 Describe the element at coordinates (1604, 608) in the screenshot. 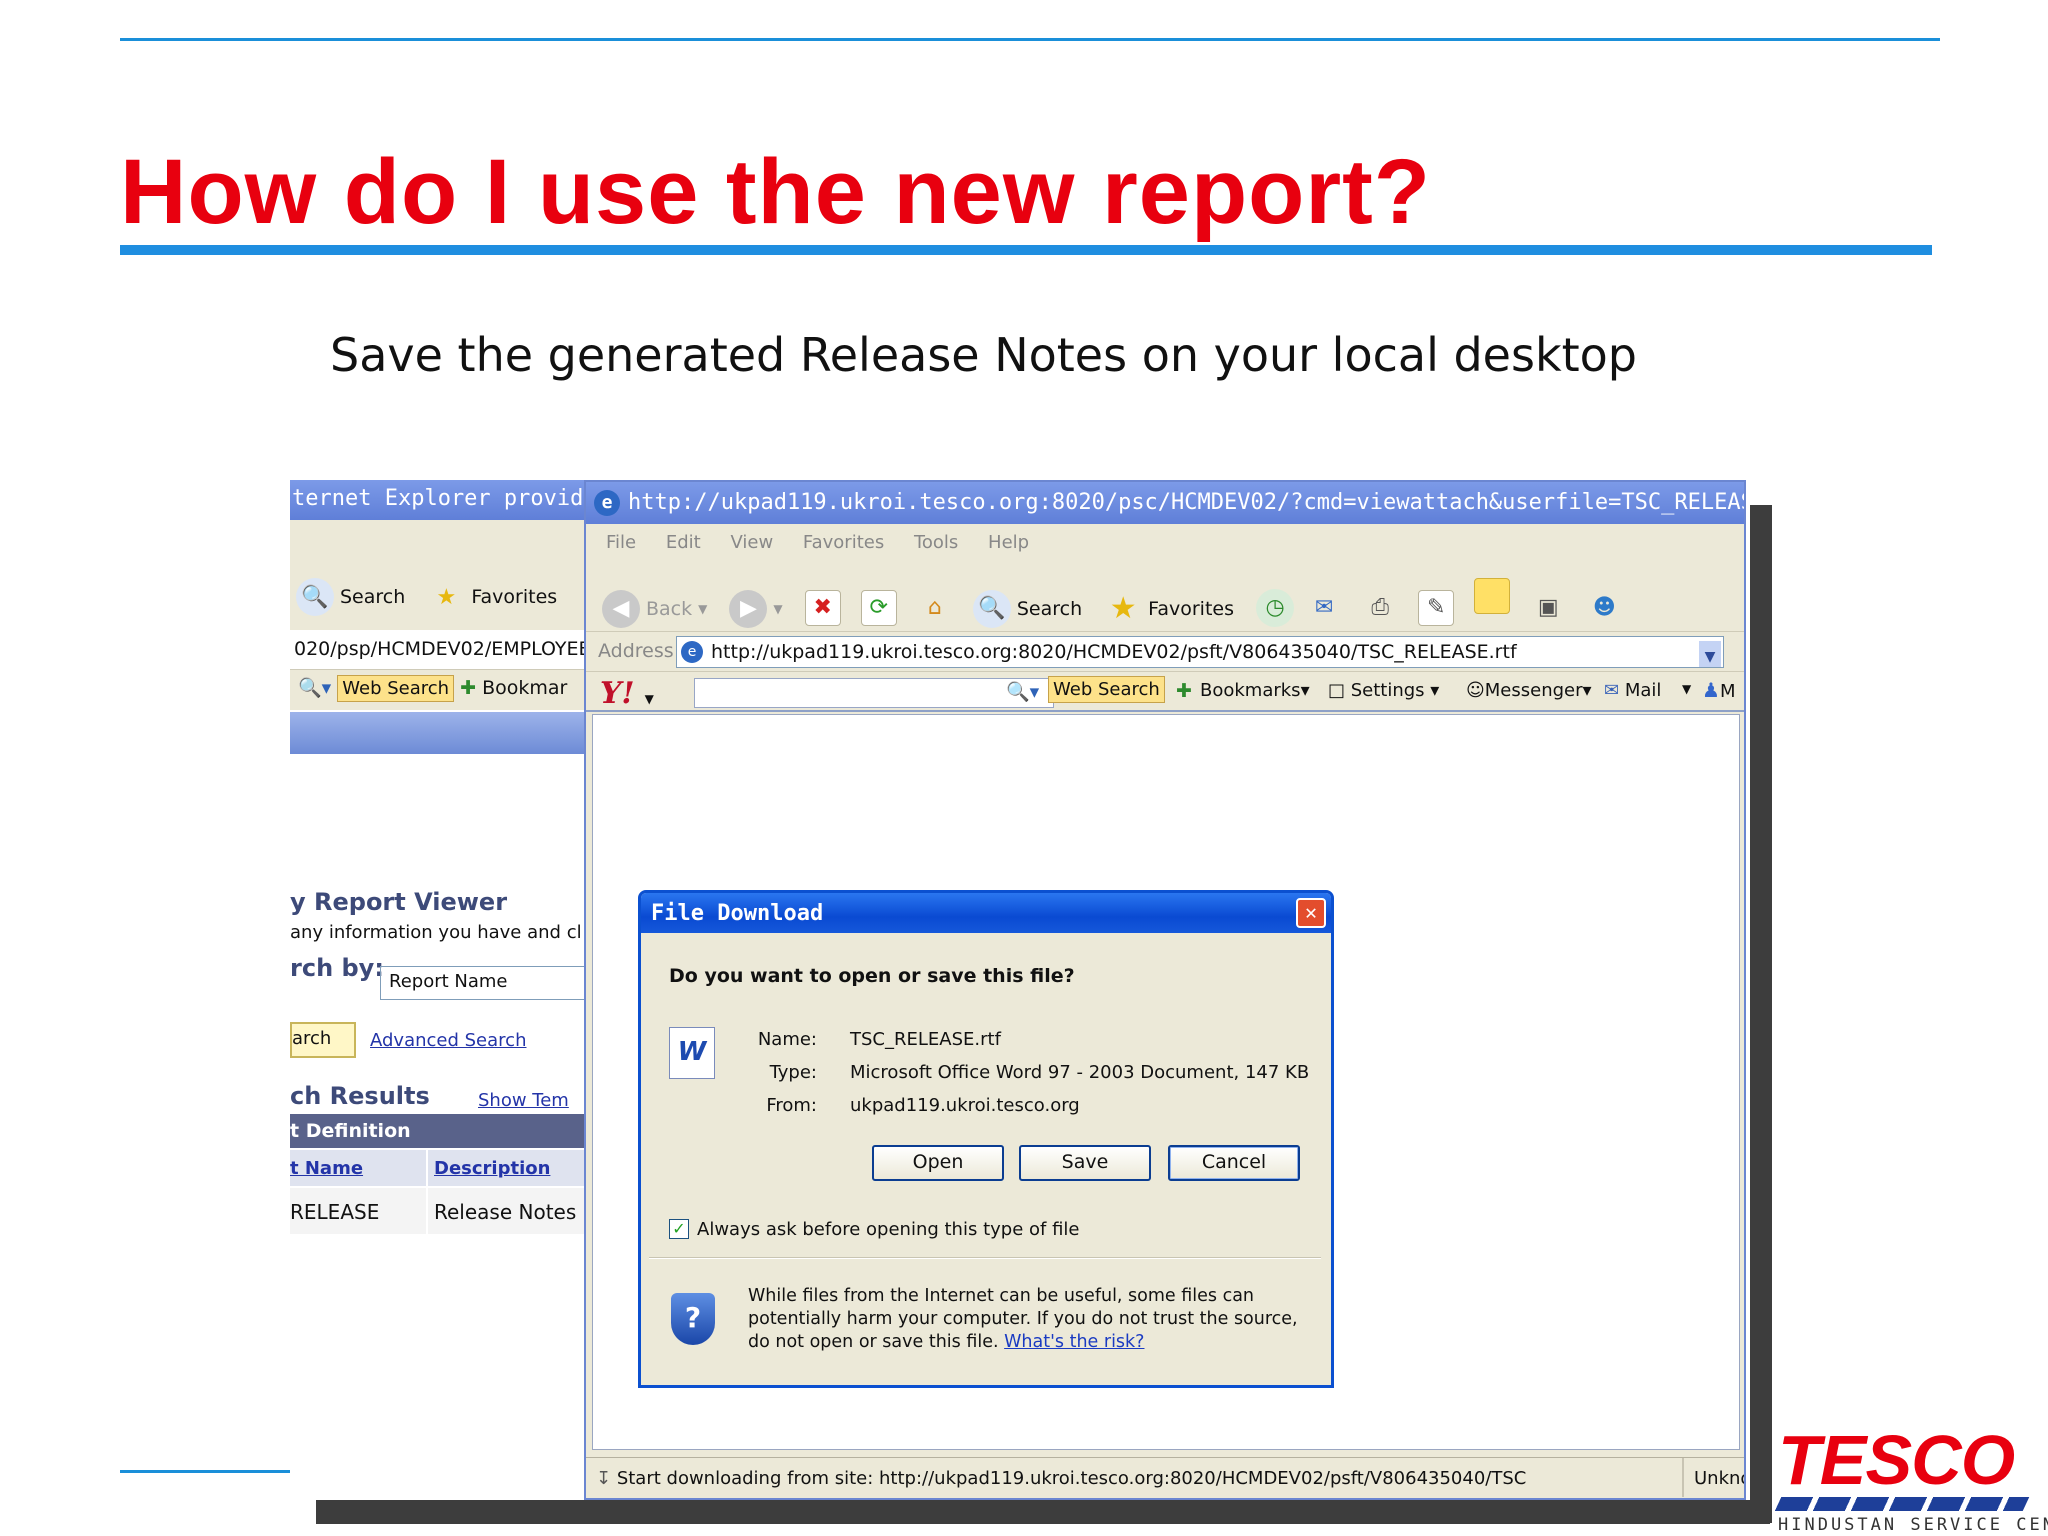

I see `messenger-icon: ☻` at that location.